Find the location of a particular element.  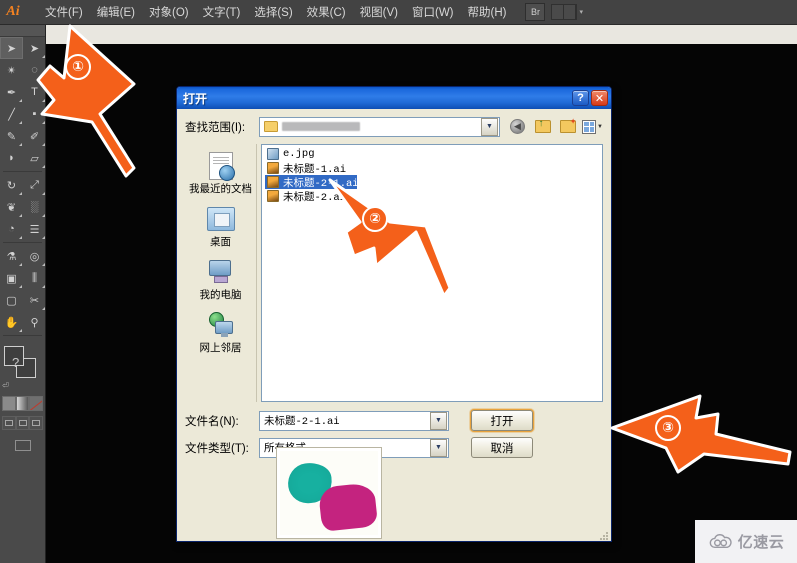

fill-swatch: ? is located at coordinates (14, 358).